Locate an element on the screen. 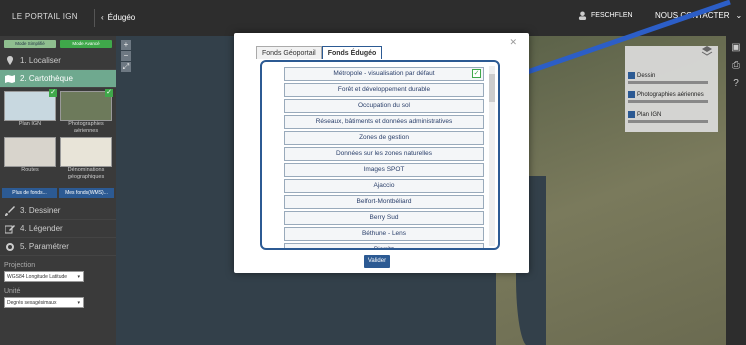 The width and height of the screenshot is (746, 345). fonds-list-item: Images SPOT is located at coordinates (384, 170).